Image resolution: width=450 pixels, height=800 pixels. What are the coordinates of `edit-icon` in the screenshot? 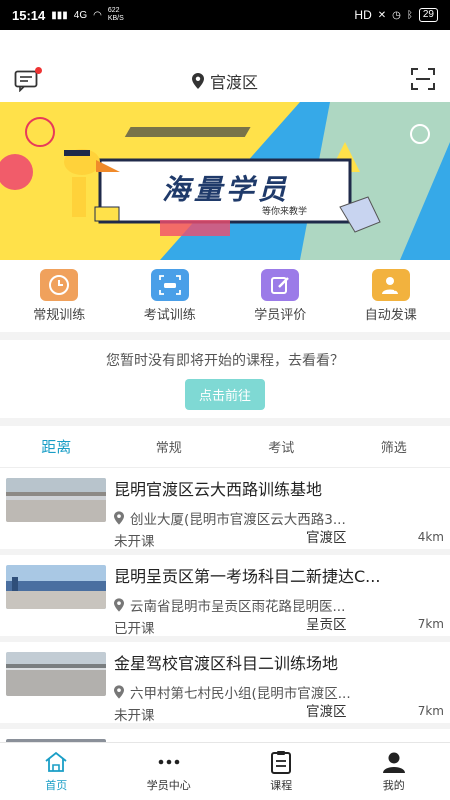 It's located at (280, 285).